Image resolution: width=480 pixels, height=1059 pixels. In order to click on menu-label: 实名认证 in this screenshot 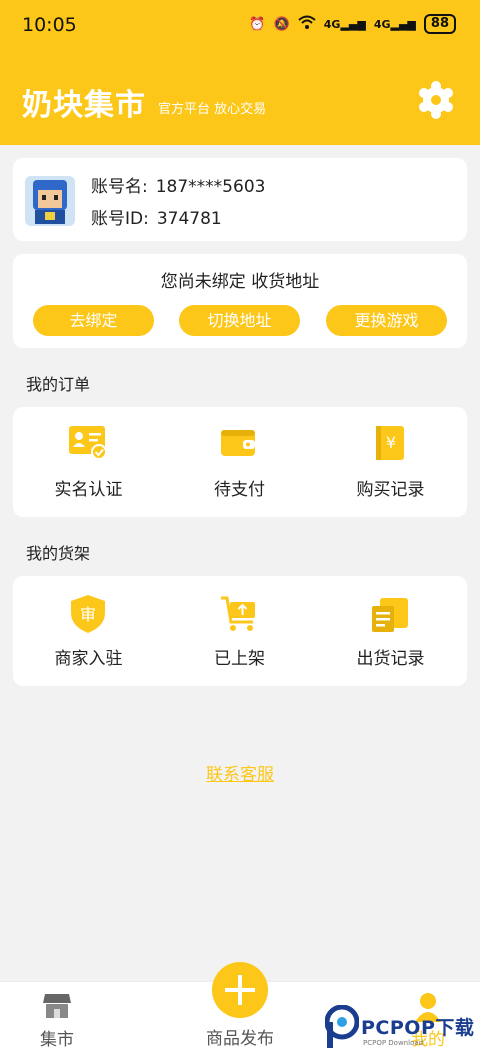, I will do `click(88, 490)`.